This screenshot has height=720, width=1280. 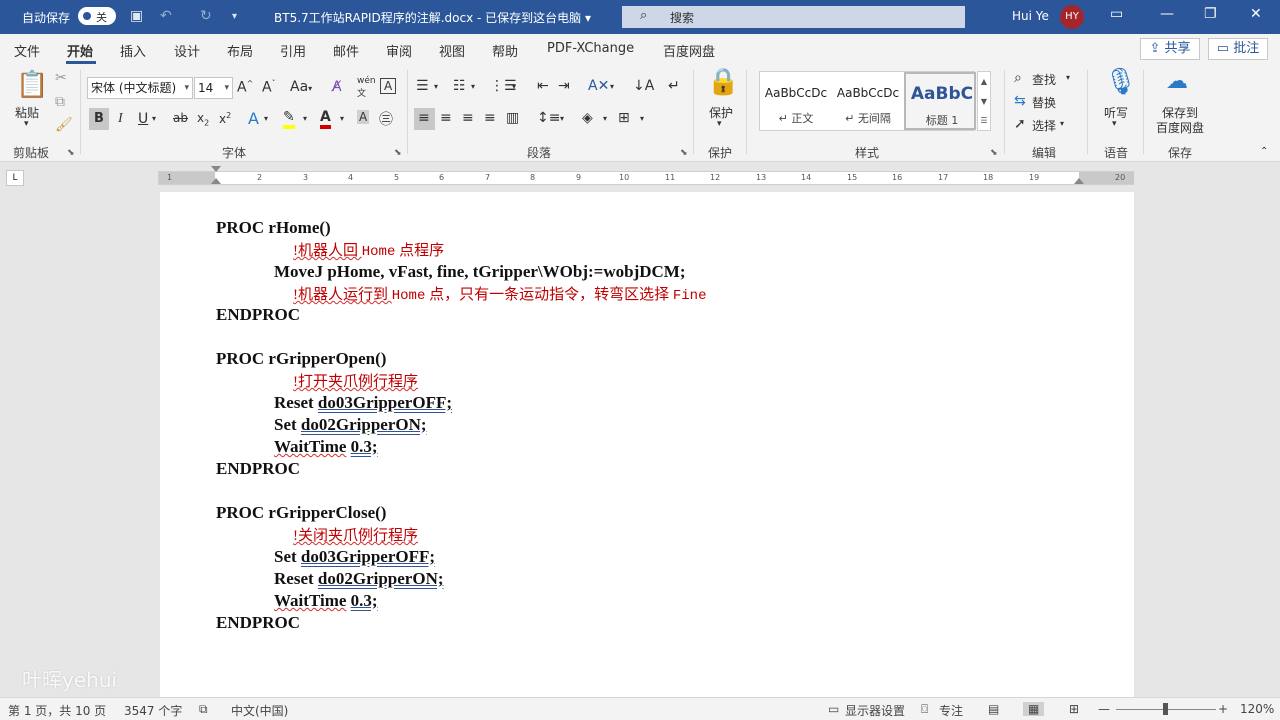 I want to click on underline-icon: U, so click(x=143, y=119).